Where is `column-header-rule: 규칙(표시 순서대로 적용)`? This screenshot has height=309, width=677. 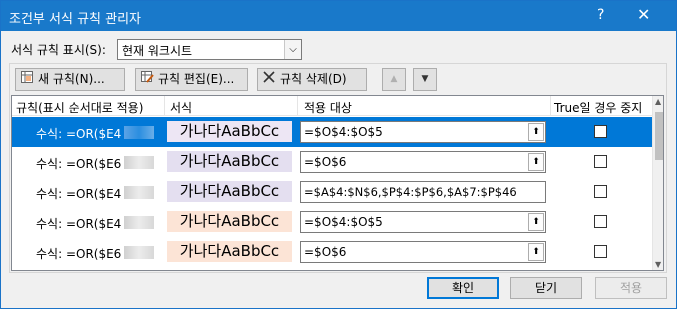 column-header-rule: 규칙(표시 순서대로 적용) is located at coordinates (79, 107).